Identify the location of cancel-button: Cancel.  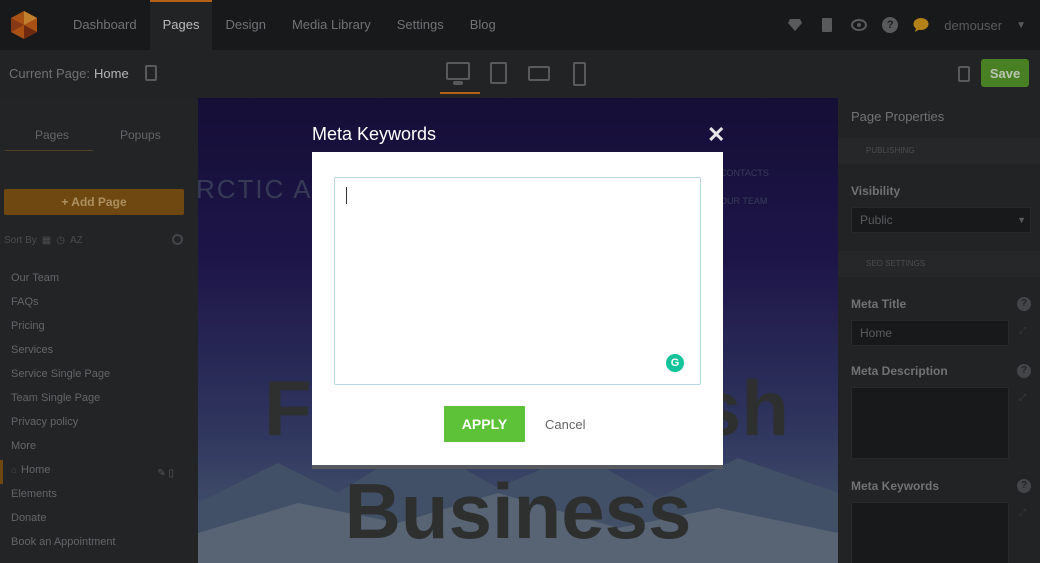
(565, 424).